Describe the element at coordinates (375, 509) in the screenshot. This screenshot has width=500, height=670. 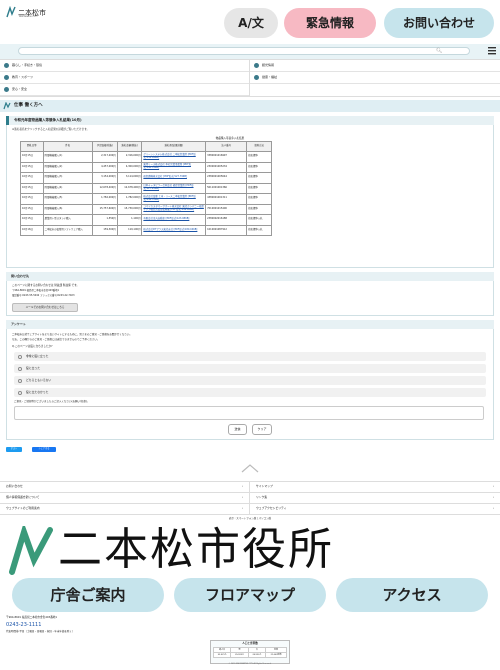
I see `footer-link-accessibility: ウェブアクセシビリティ ›` at that location.